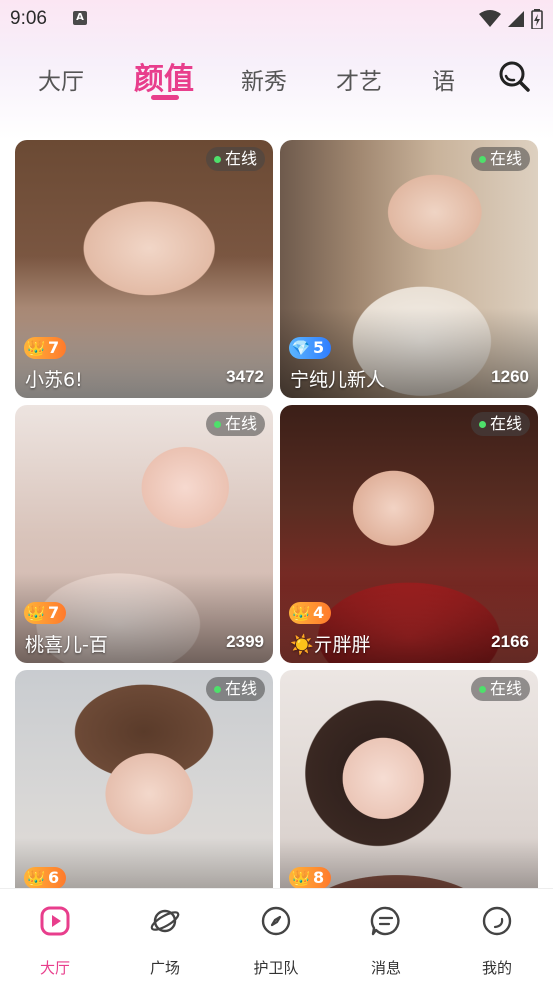 The image size is (553, 983). Describe the element at coordinates (385, 921) in the screenshot. I see `message-icon` at that location.